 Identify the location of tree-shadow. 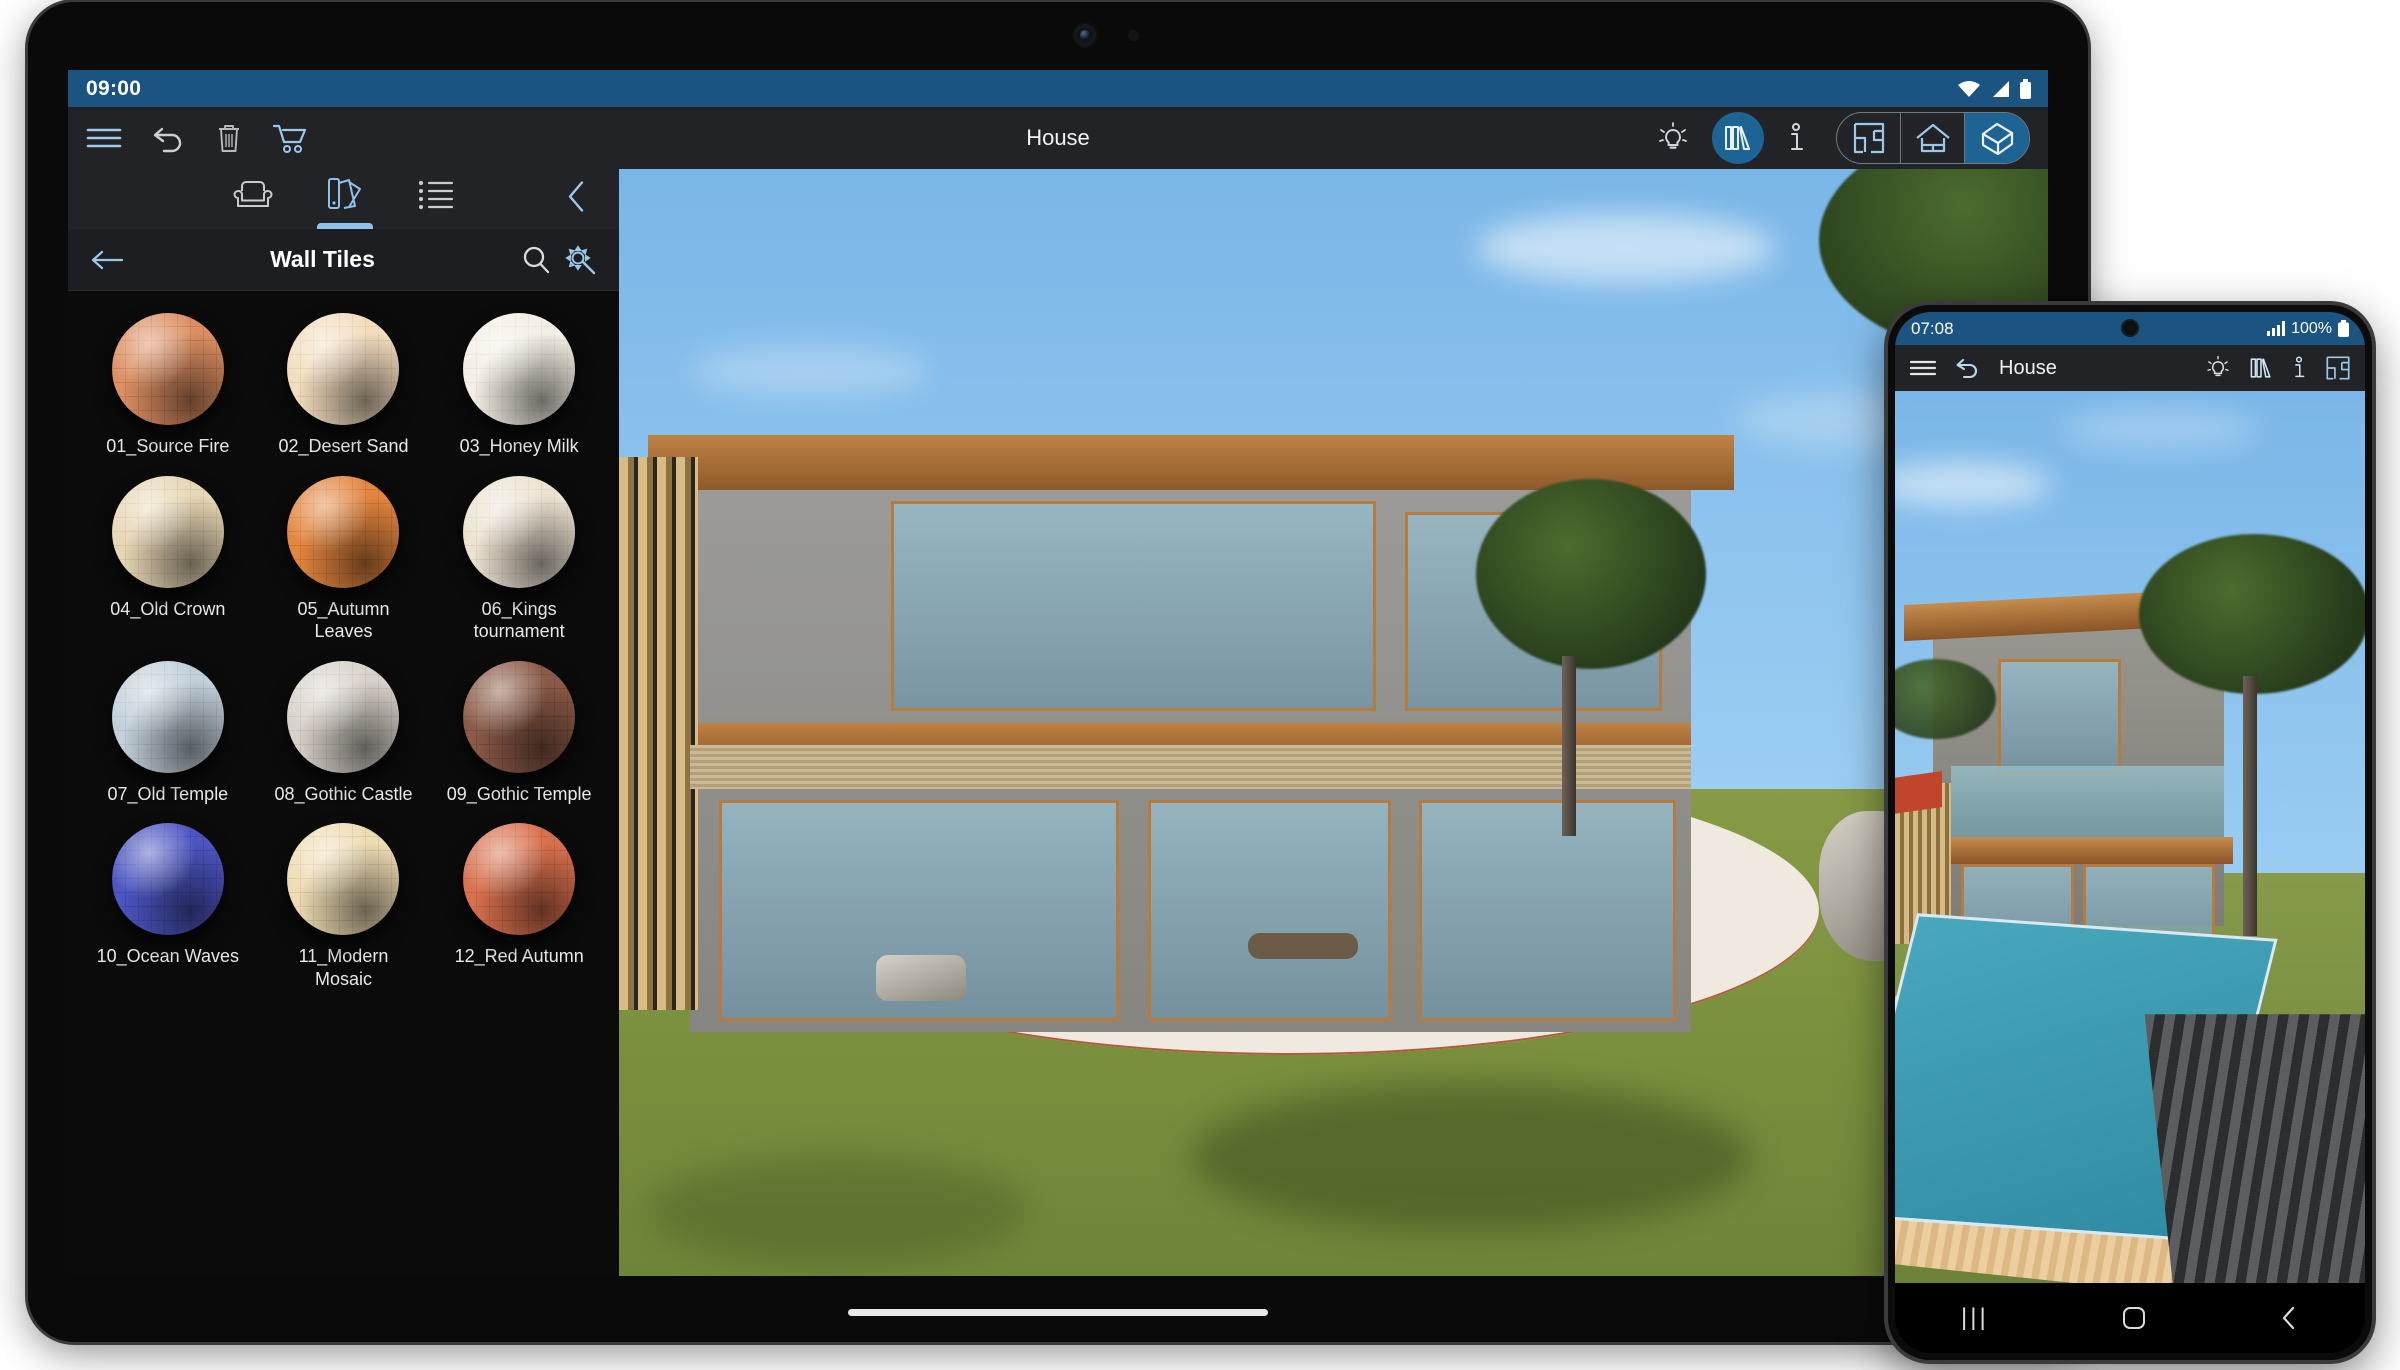
(1470, 1156).